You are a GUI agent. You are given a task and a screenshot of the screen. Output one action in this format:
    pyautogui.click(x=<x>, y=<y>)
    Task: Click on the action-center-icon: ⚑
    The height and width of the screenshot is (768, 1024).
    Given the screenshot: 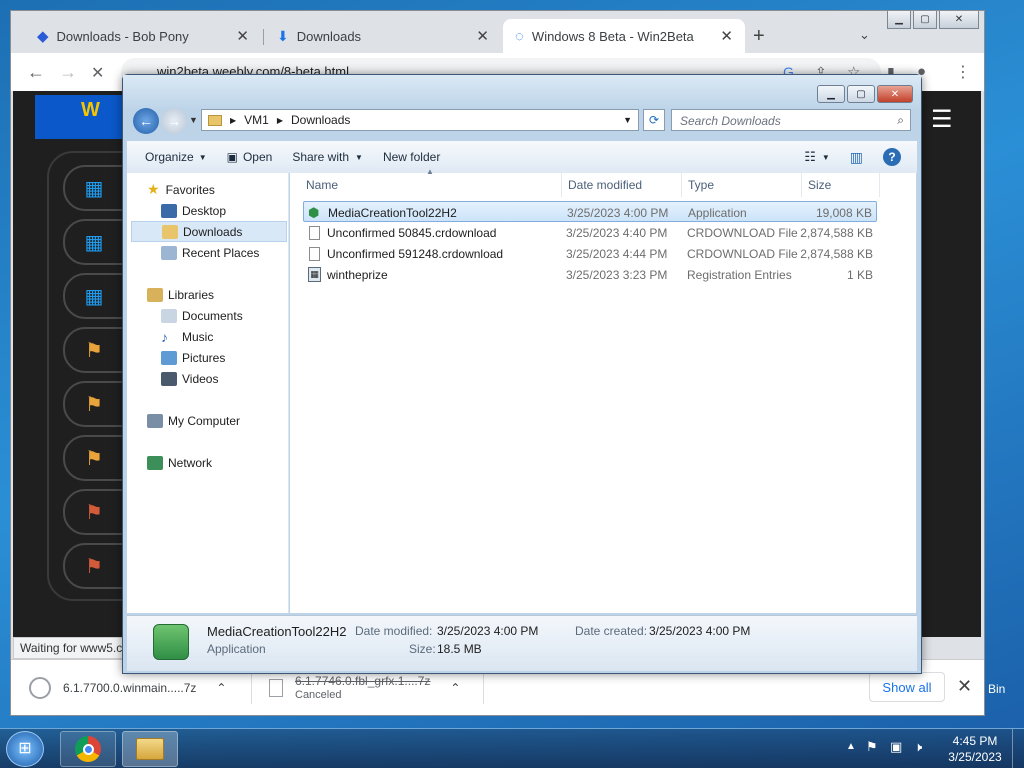 What is the action you would take?
    pyautogui.click(x=872, y=747)
    